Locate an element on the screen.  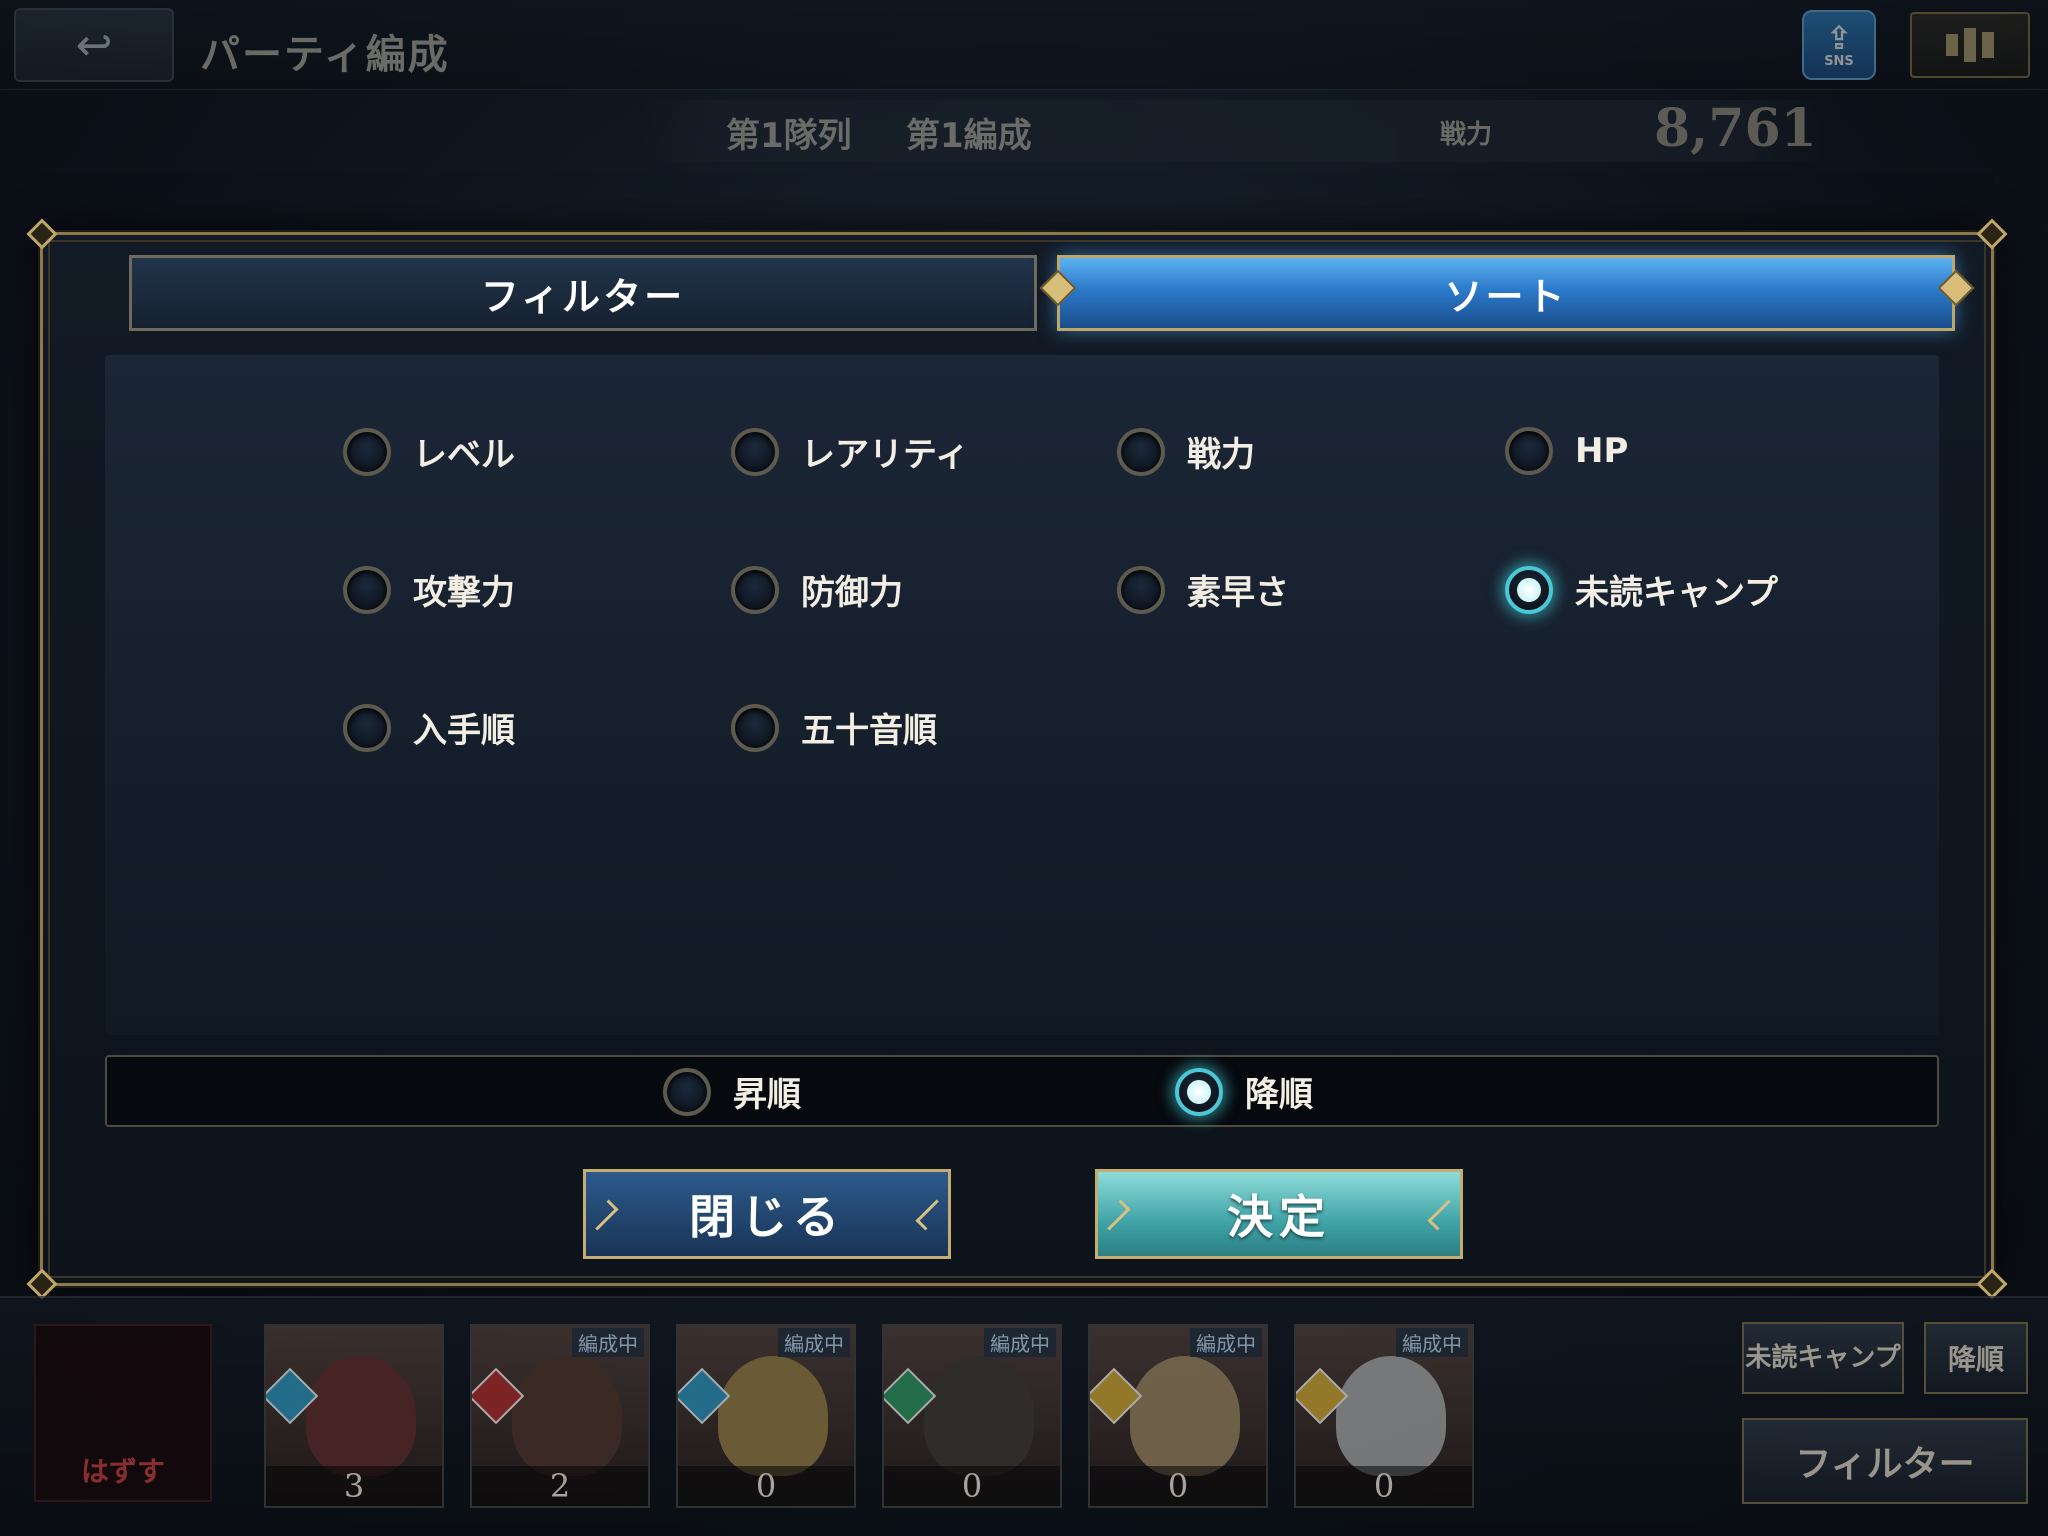
close-button: 閉じる is located at coordinates (767, 1214).